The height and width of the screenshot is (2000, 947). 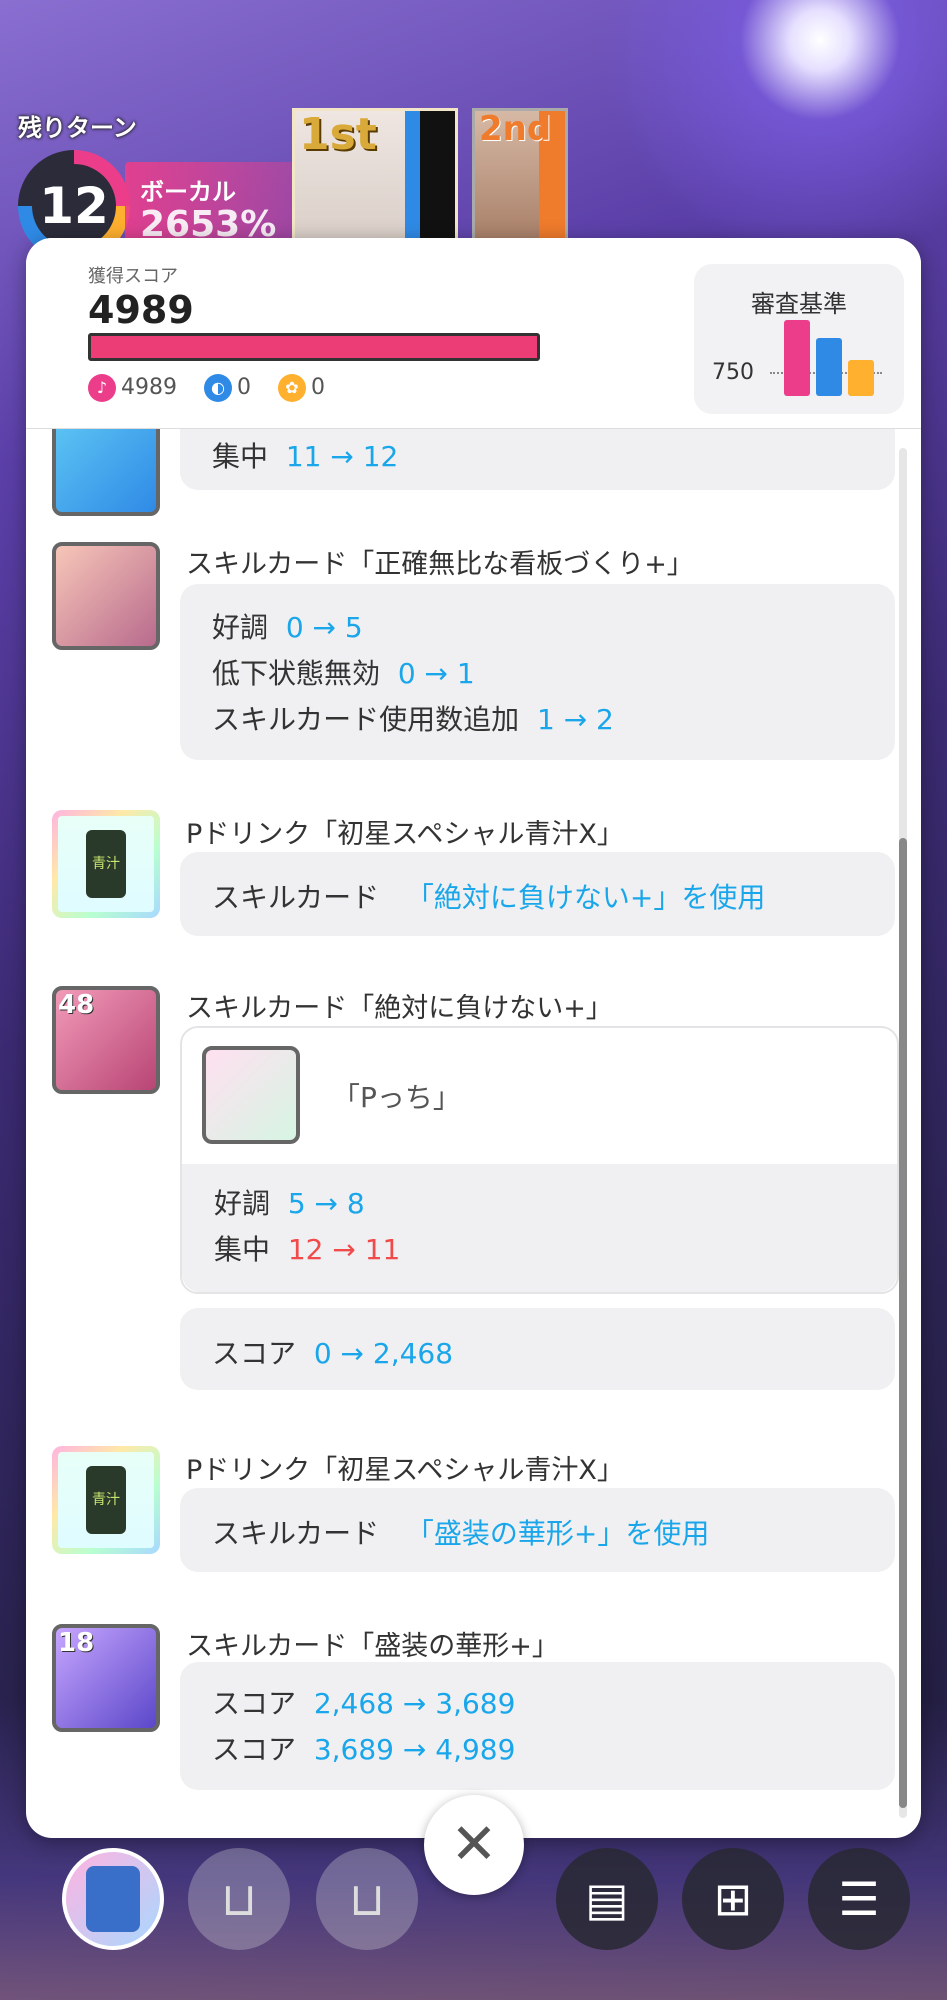 I want to click on visual-stat-value: 0, so click(x=318, y=387).